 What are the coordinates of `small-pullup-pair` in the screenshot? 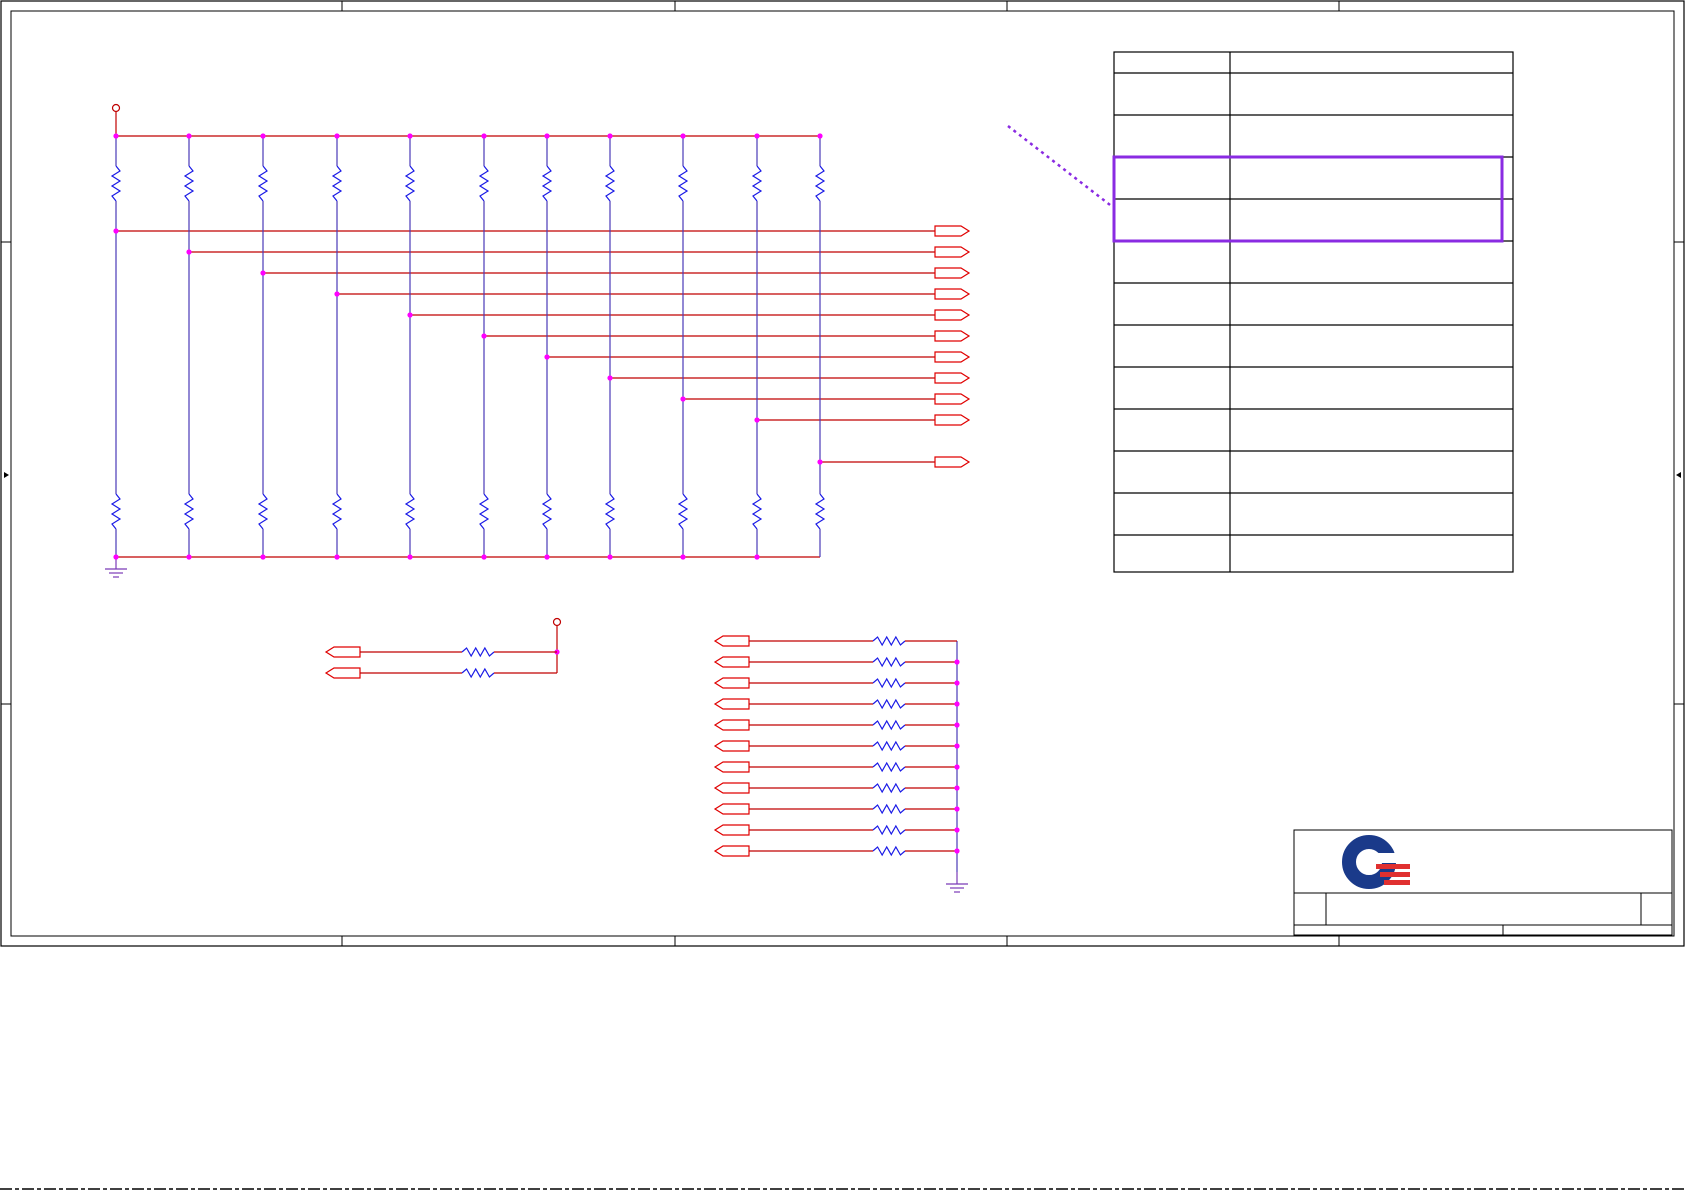 It's located at (443, 648).